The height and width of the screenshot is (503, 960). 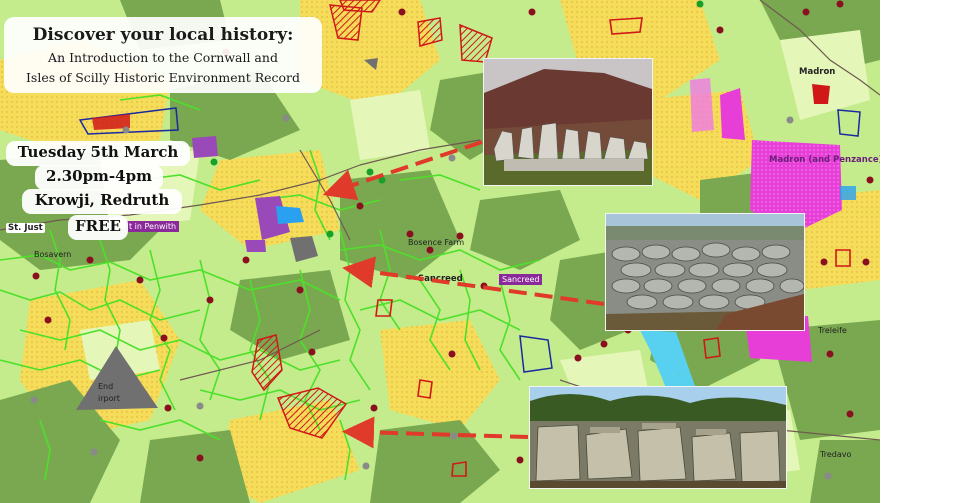 What do you see at coordinates (521, 279) in the screenshot?
I see `label-sancreed-parish: Sancreed` at bounding box center [521, 279].